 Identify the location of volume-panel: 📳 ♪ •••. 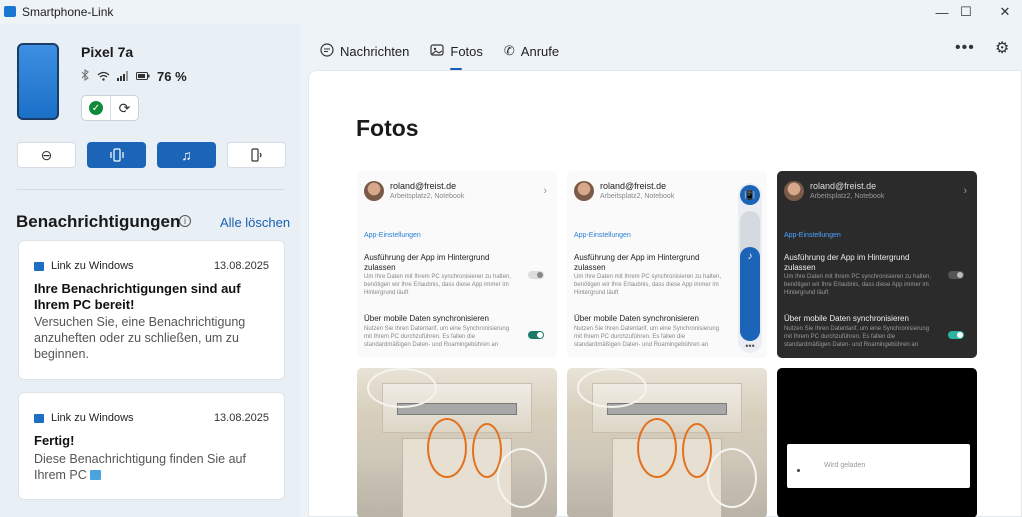
(750, 268).